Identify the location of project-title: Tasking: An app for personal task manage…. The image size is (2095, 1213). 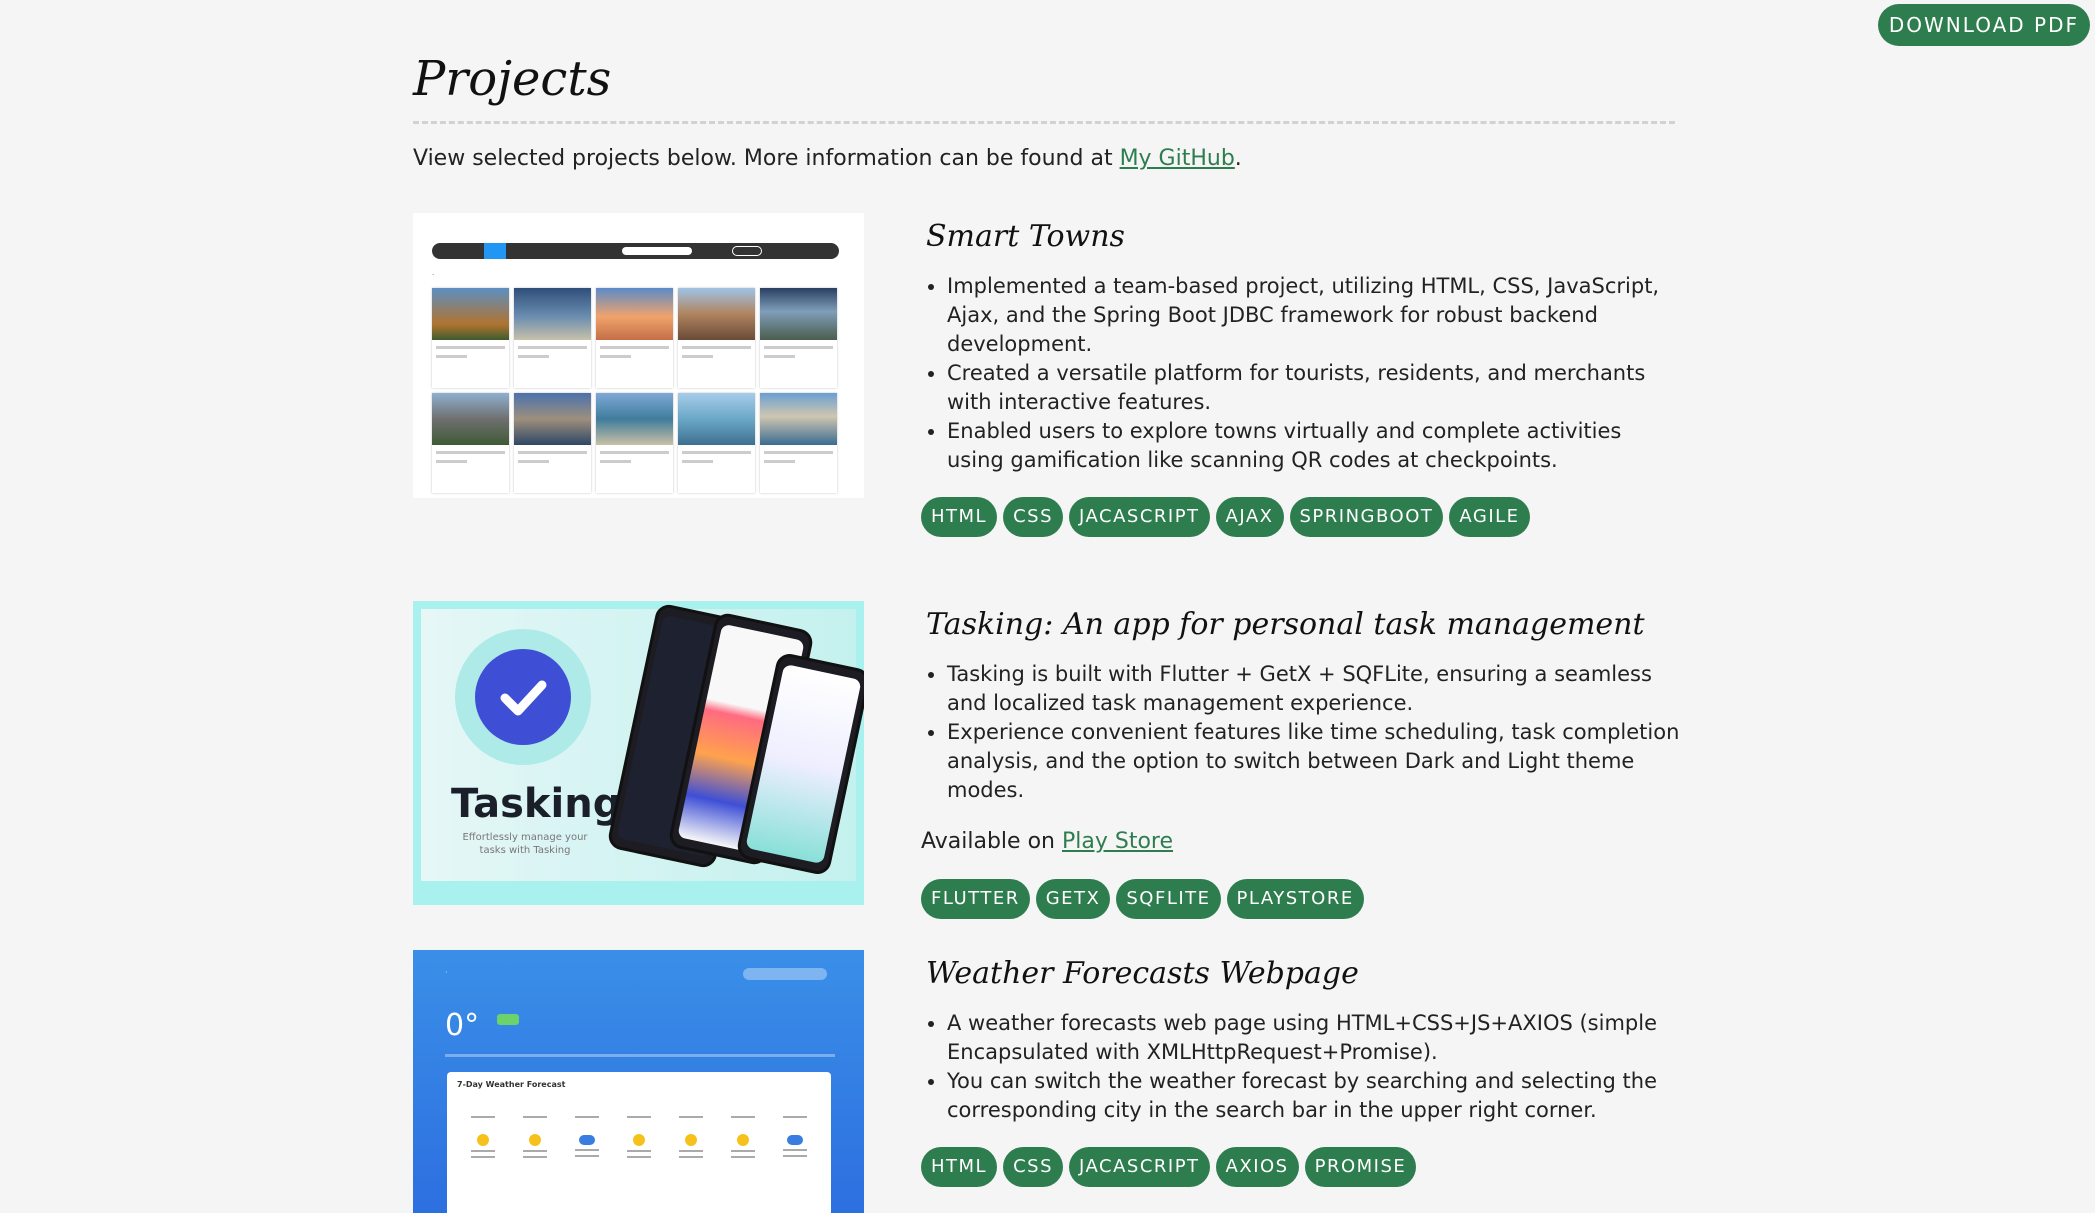
(1303, 625).